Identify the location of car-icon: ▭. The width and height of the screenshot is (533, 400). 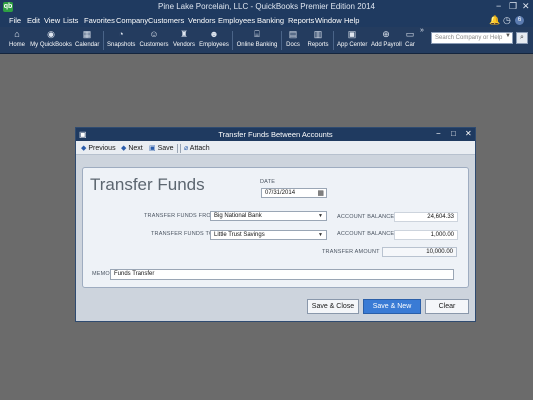
(410, 34).